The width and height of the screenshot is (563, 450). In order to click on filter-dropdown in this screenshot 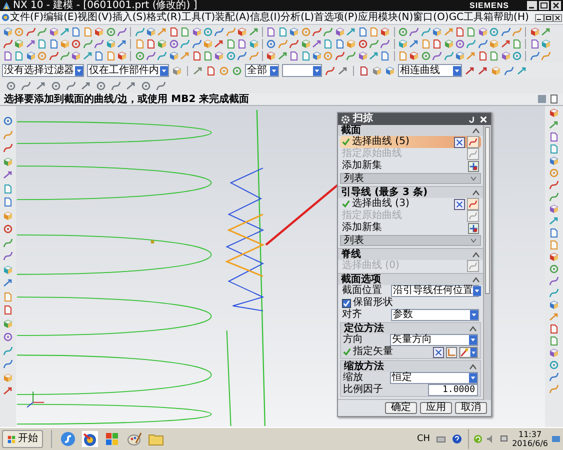, I will do `click(302, 70)`.